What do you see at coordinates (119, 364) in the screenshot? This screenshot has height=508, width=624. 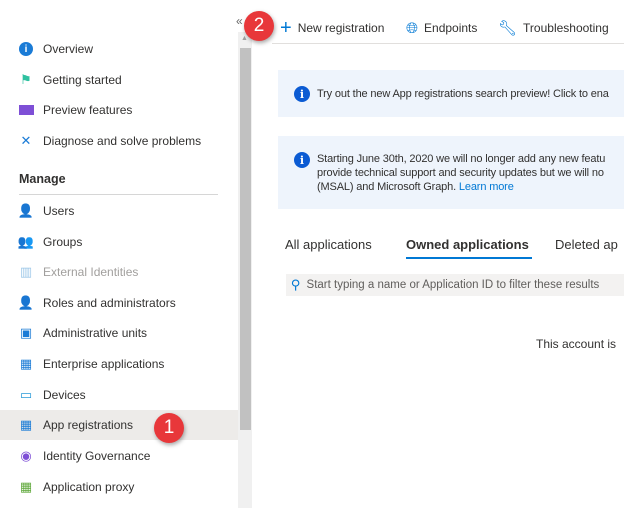 I see `sidebar-item-enterprise-apps: ▦ Enterprise applications` at bounding box center [119, 364].